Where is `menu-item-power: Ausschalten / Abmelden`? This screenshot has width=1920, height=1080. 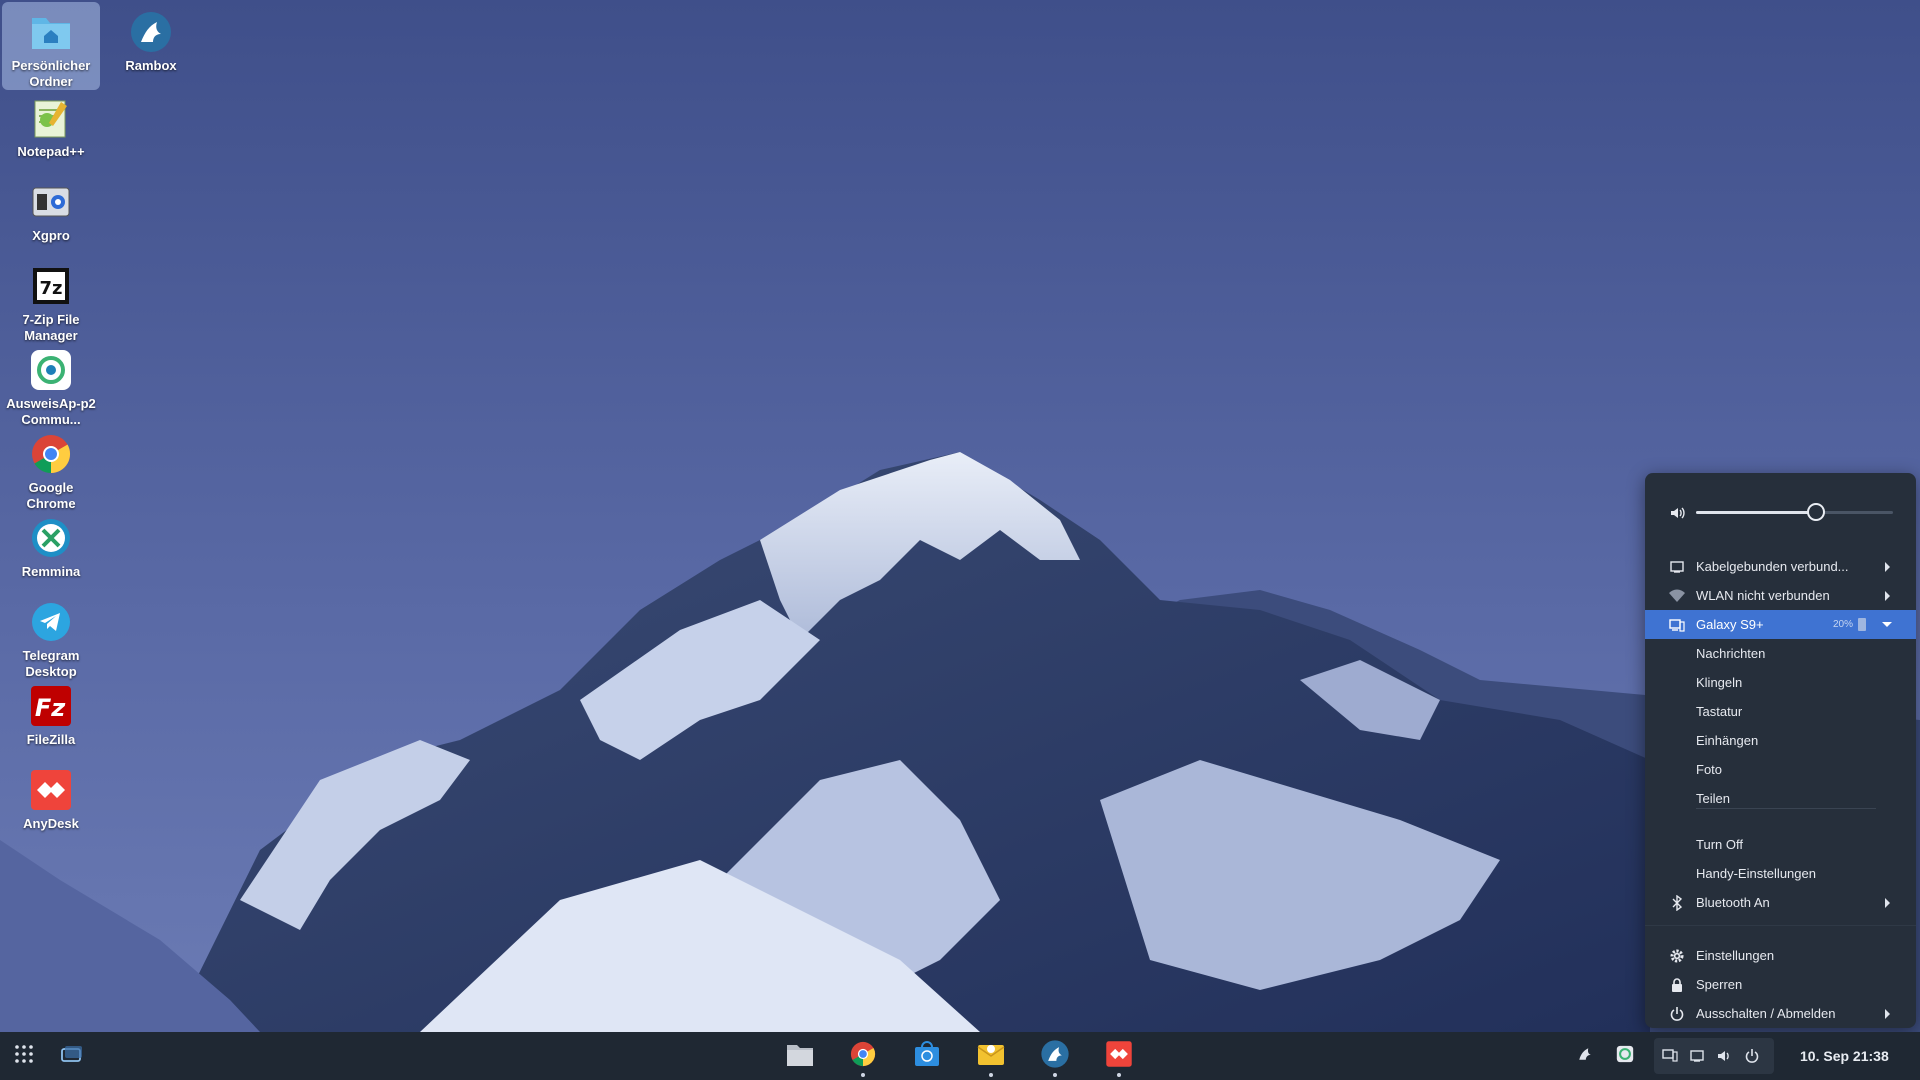 menu-item-power: Ausschalten / Abmelden is located at coordinates (1780, 1013).